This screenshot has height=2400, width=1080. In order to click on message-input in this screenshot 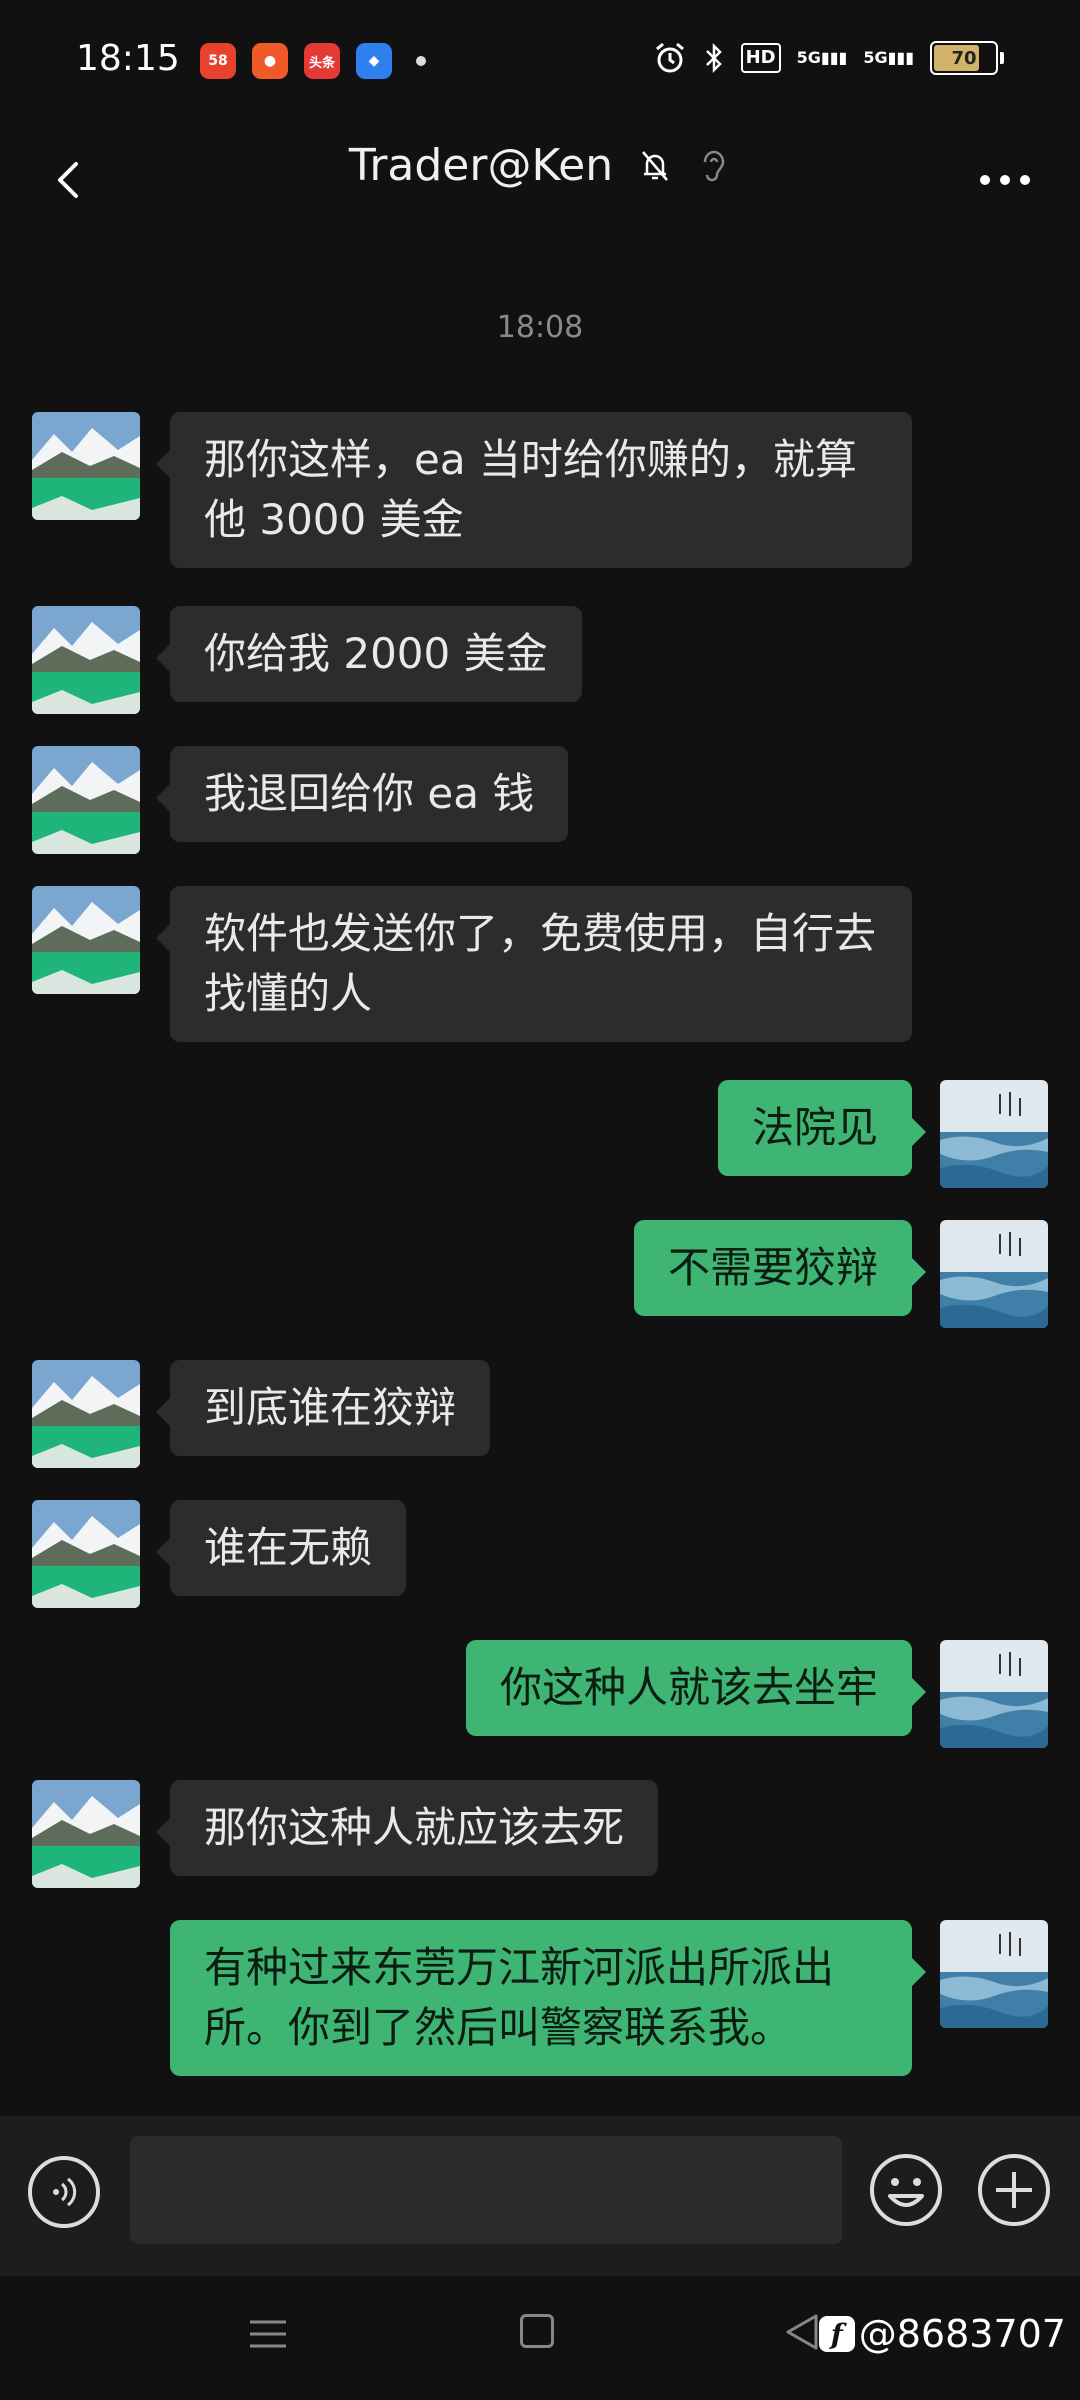, I will do `click(486, 2190)`.